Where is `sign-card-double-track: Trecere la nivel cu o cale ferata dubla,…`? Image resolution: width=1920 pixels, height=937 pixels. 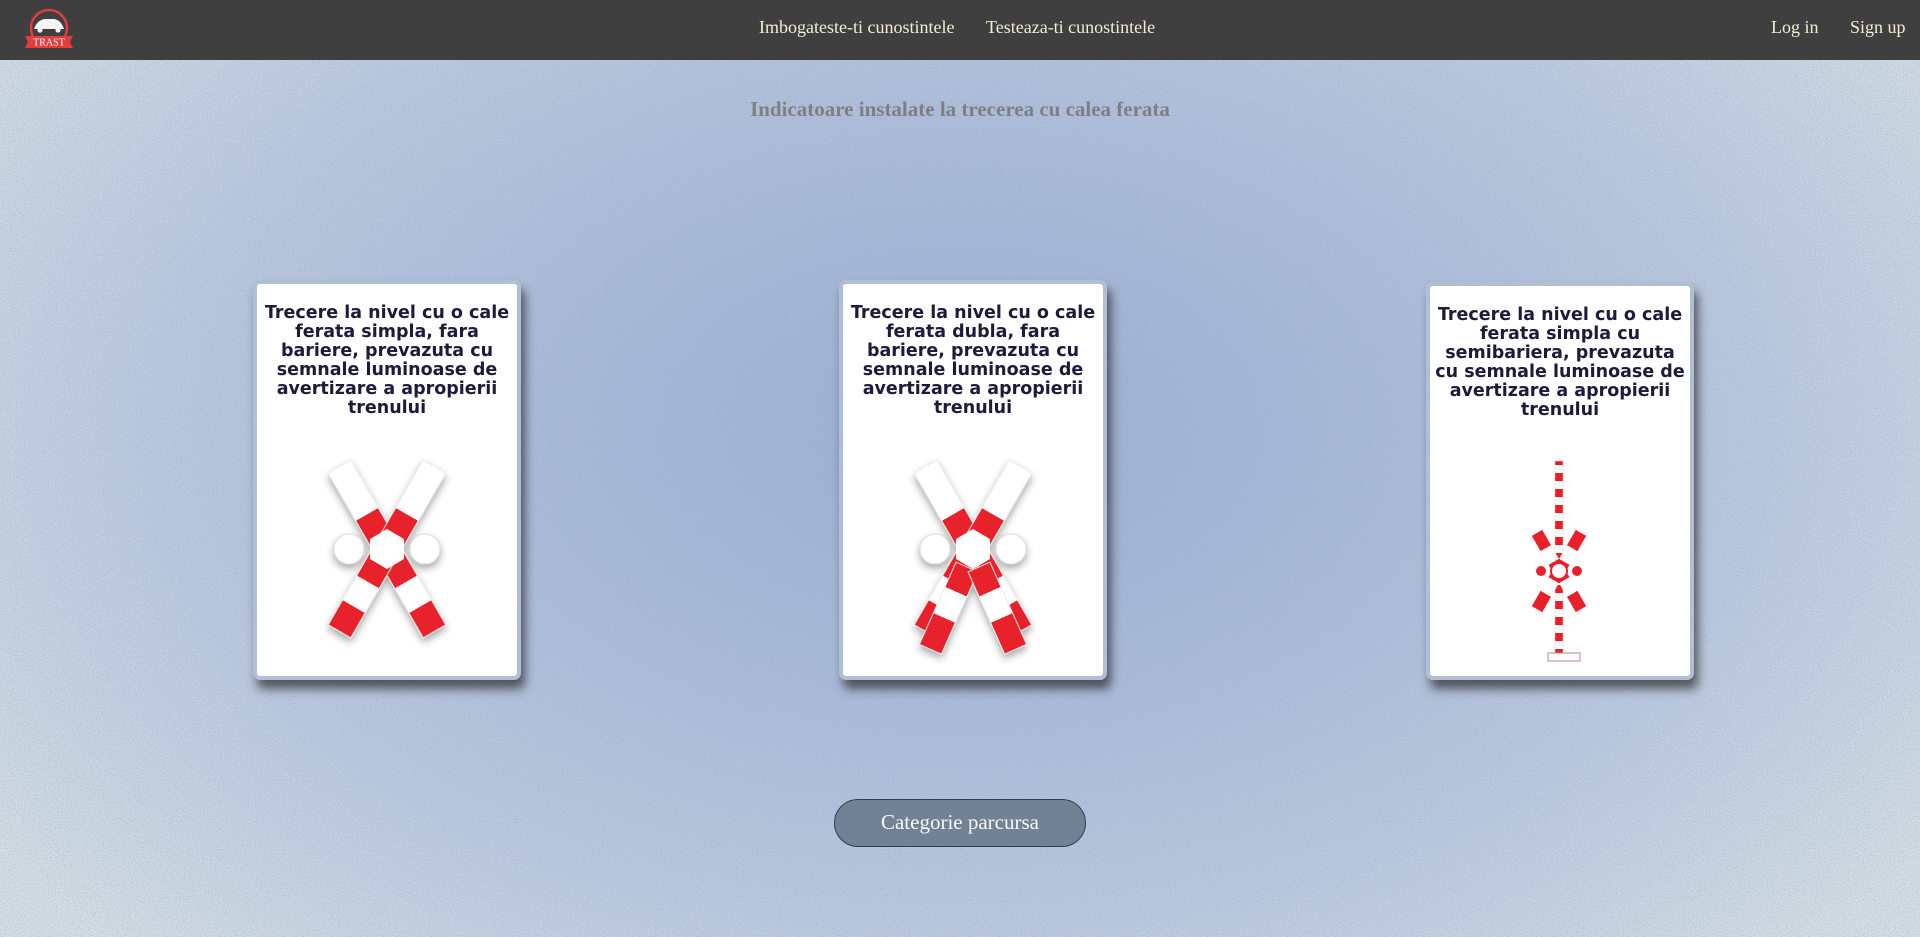
sign-card-double-track: Trecere la nivel cu o cale ferata dubla,… is located at coordinates (973, 480).